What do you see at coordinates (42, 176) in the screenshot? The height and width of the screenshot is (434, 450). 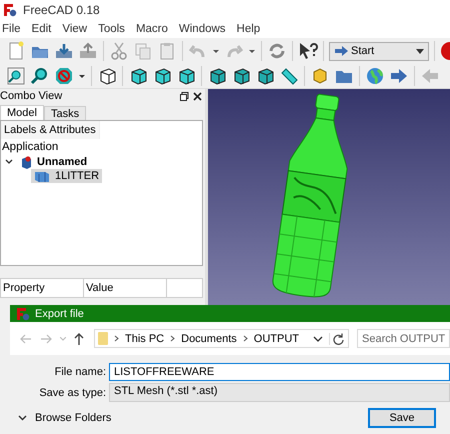 I see `mesh-icon` at bounding box center [42, 176].